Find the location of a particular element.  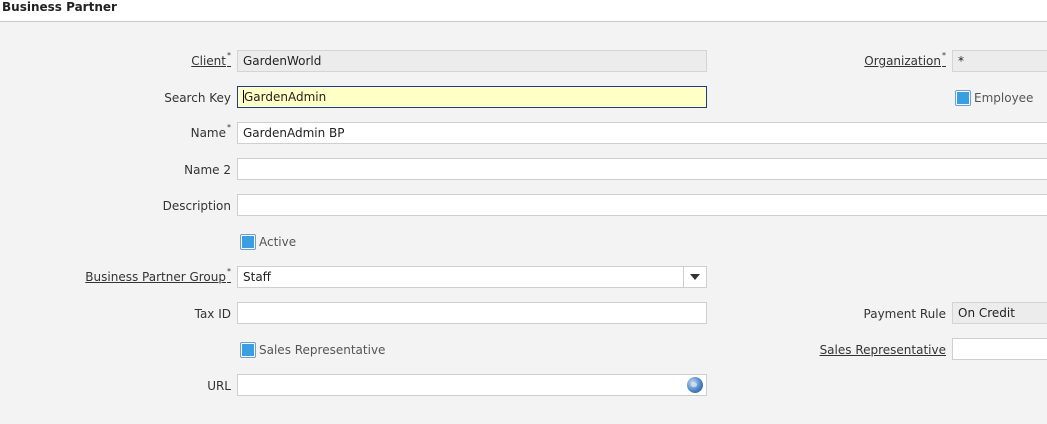

organization-label: Organization* is located at coordinates (905, 59).